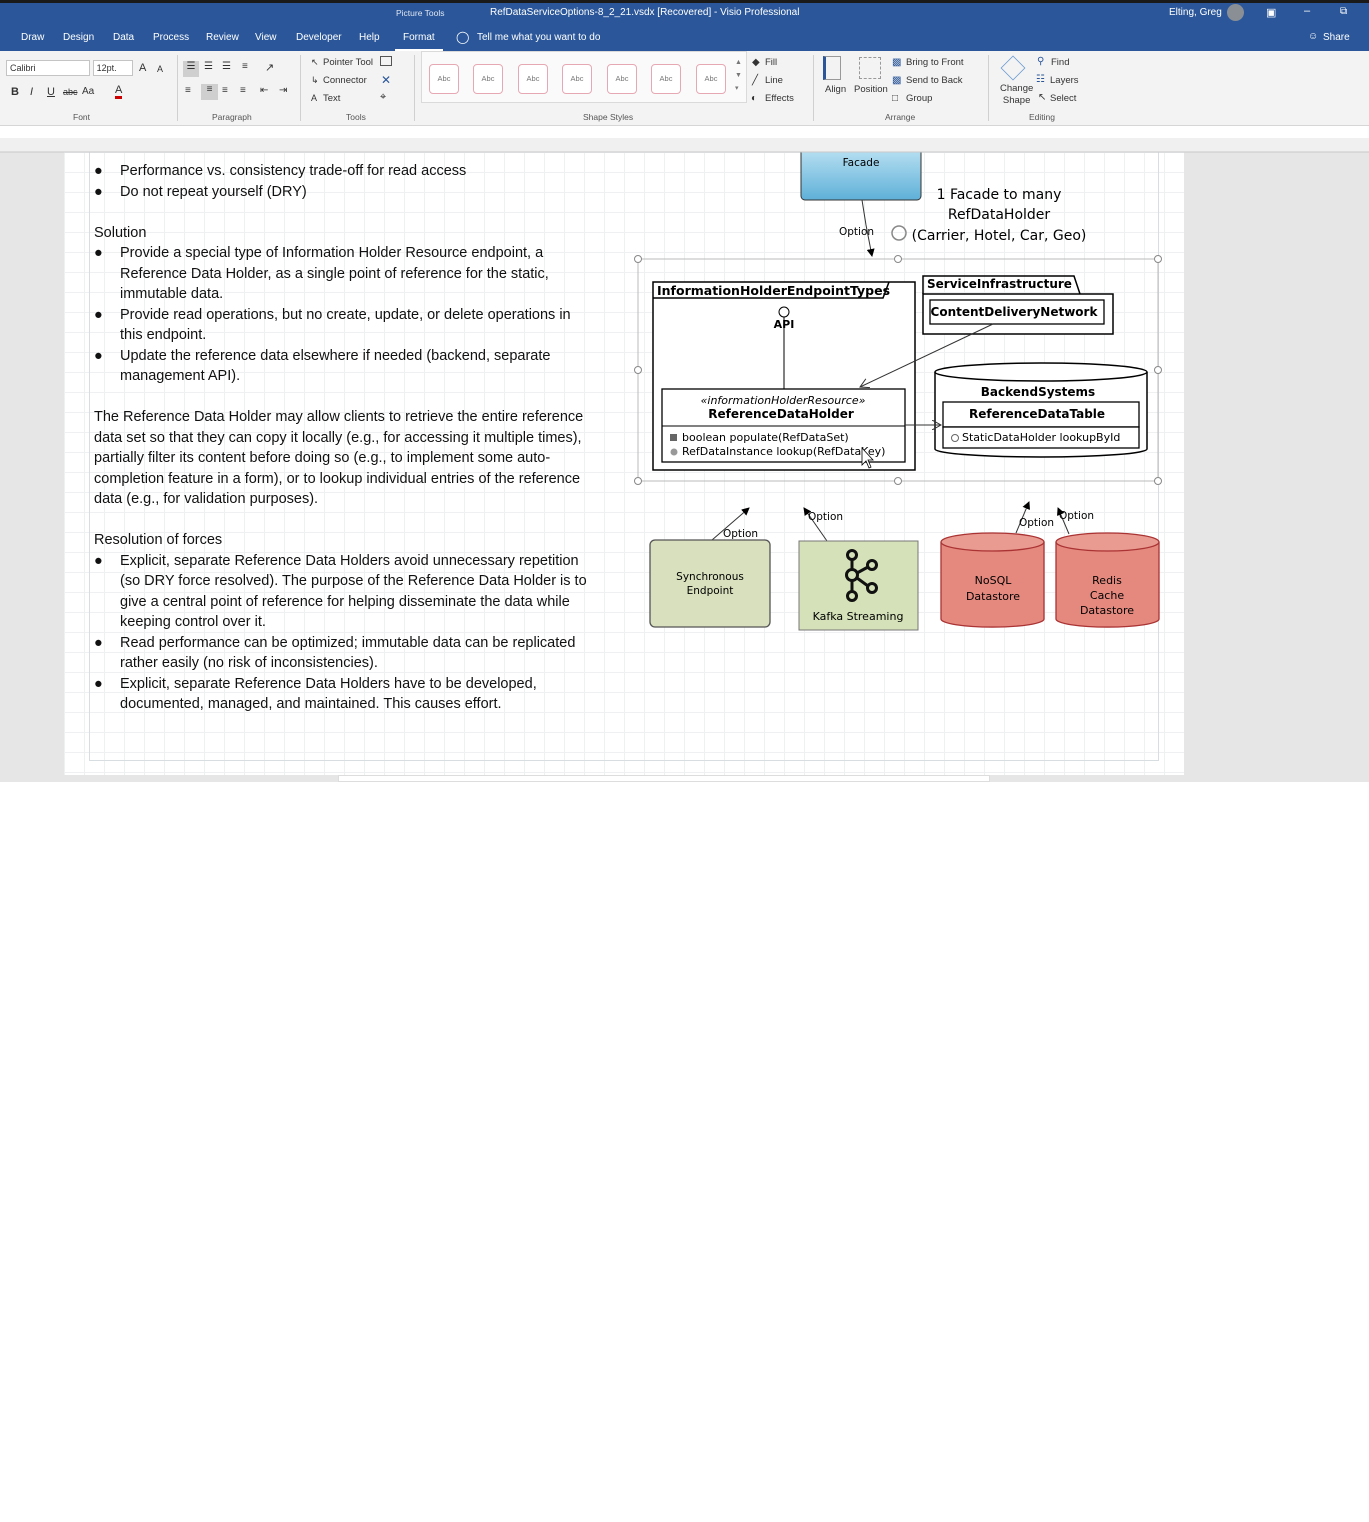  What do you see at coordinates (999, 284) in the screenshot?
I see `package-title: ServiceInfrastructure` at bounding box center [999, 284].